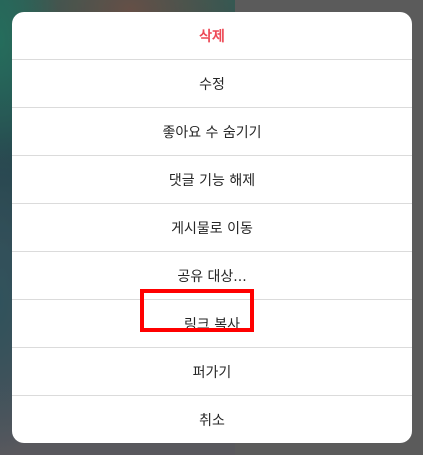 The height and width of the screenshot is (455, 423). I want to click on cancel-button: 취소, so click(212, 419).